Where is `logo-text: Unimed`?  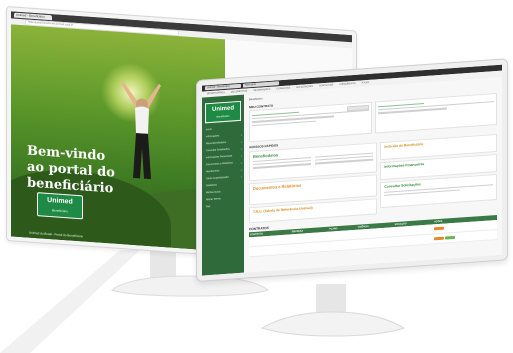 logo-text: Unimed is located at coordinates (60, 201).